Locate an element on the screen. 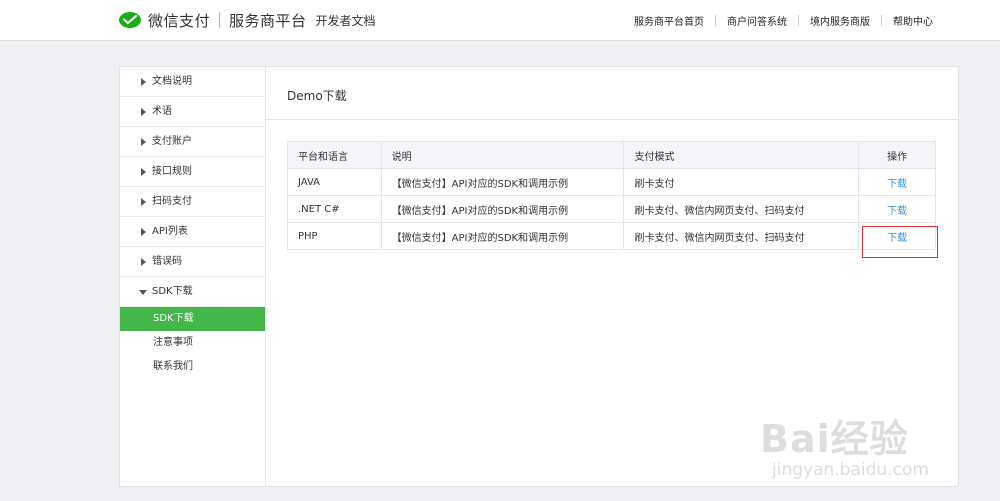 This screenshot has height=501, width=1000. sidebar-item-sdk-download: SDK下载 is located at coordinates (192, 292).